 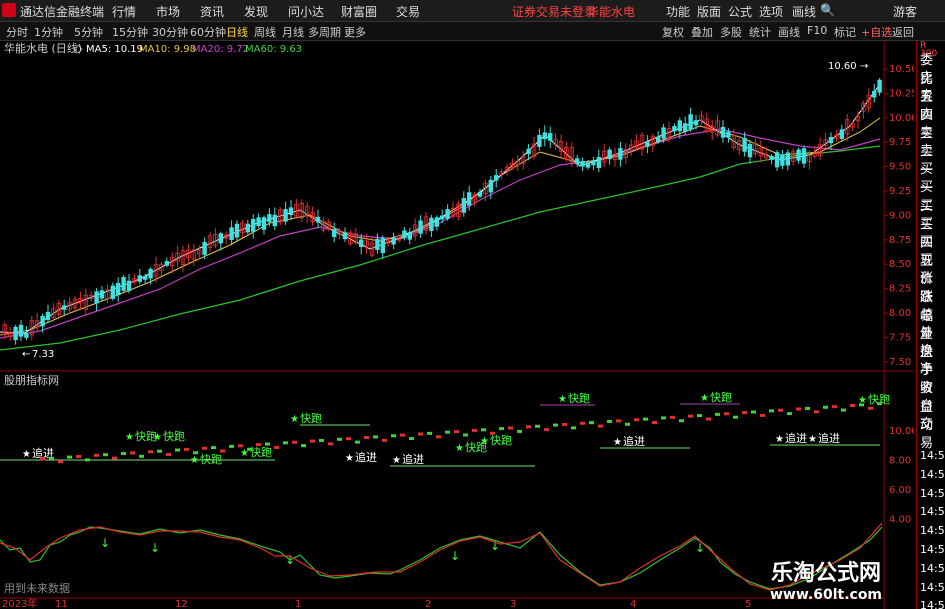 What do you see at coordinates (817, 30) in the screenshot?
I see `btn-f10: F10` at bounding box center [817, 30].